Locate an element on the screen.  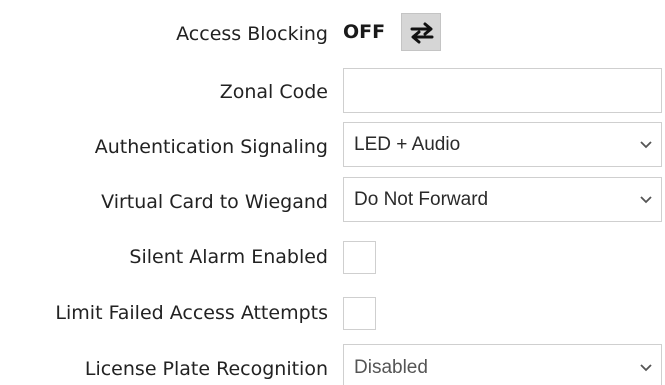
access-blocking-label: Access Blocking is located at coordinates (252, 34).